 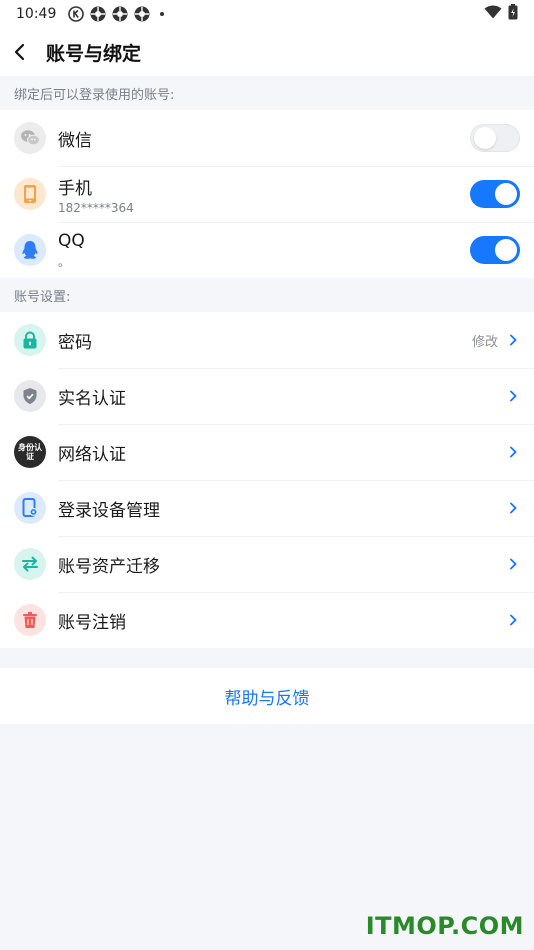 What do you see at coordinates (109, 566) in the screenshot?
I see `settings-label: 账号资产迁移` at bounding box center [109, 566].